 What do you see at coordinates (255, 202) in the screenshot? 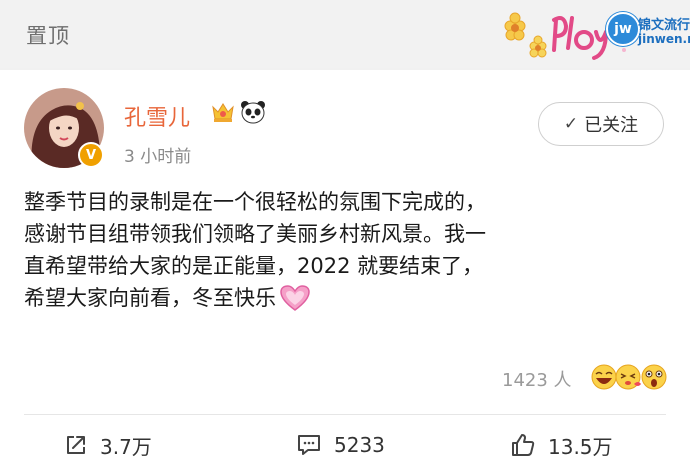
I see `post-body-line: 整季节目的录制是在一个很轻松的氛围下完成的，` at bounding box center [255, 202].